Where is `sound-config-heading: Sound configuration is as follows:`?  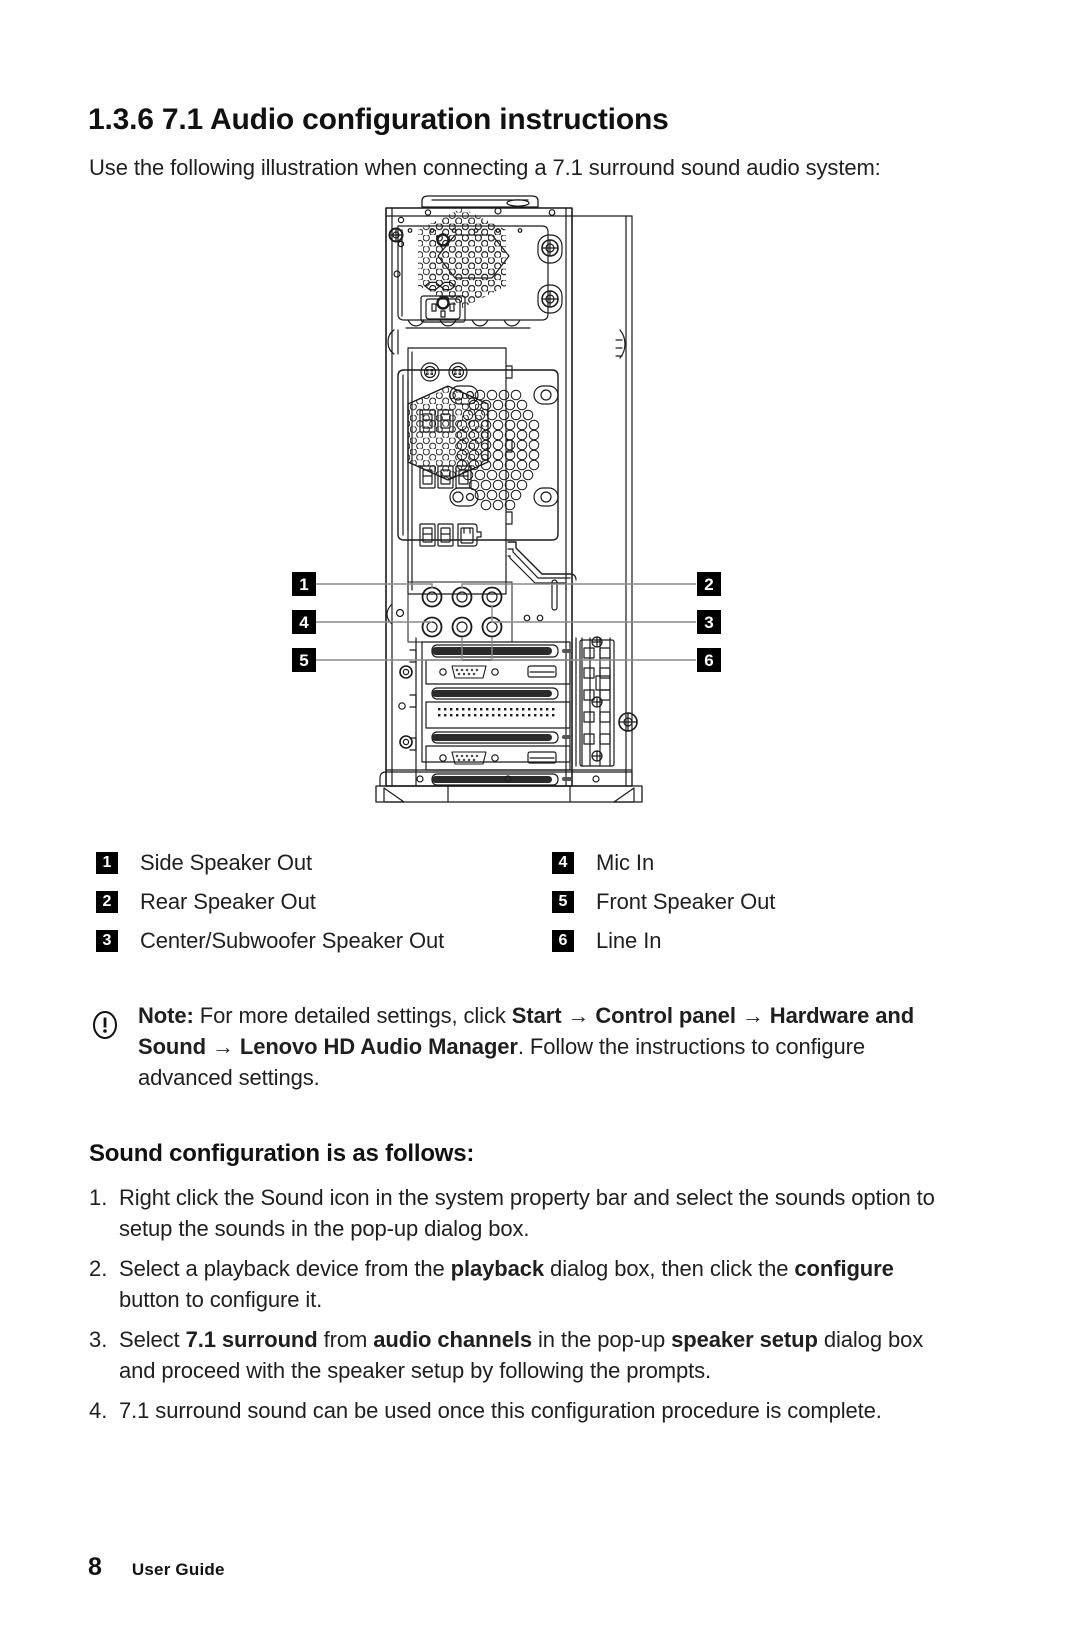
sound-config-heading: Sound configuration is as follows: is located at coordinates (282, 1153).